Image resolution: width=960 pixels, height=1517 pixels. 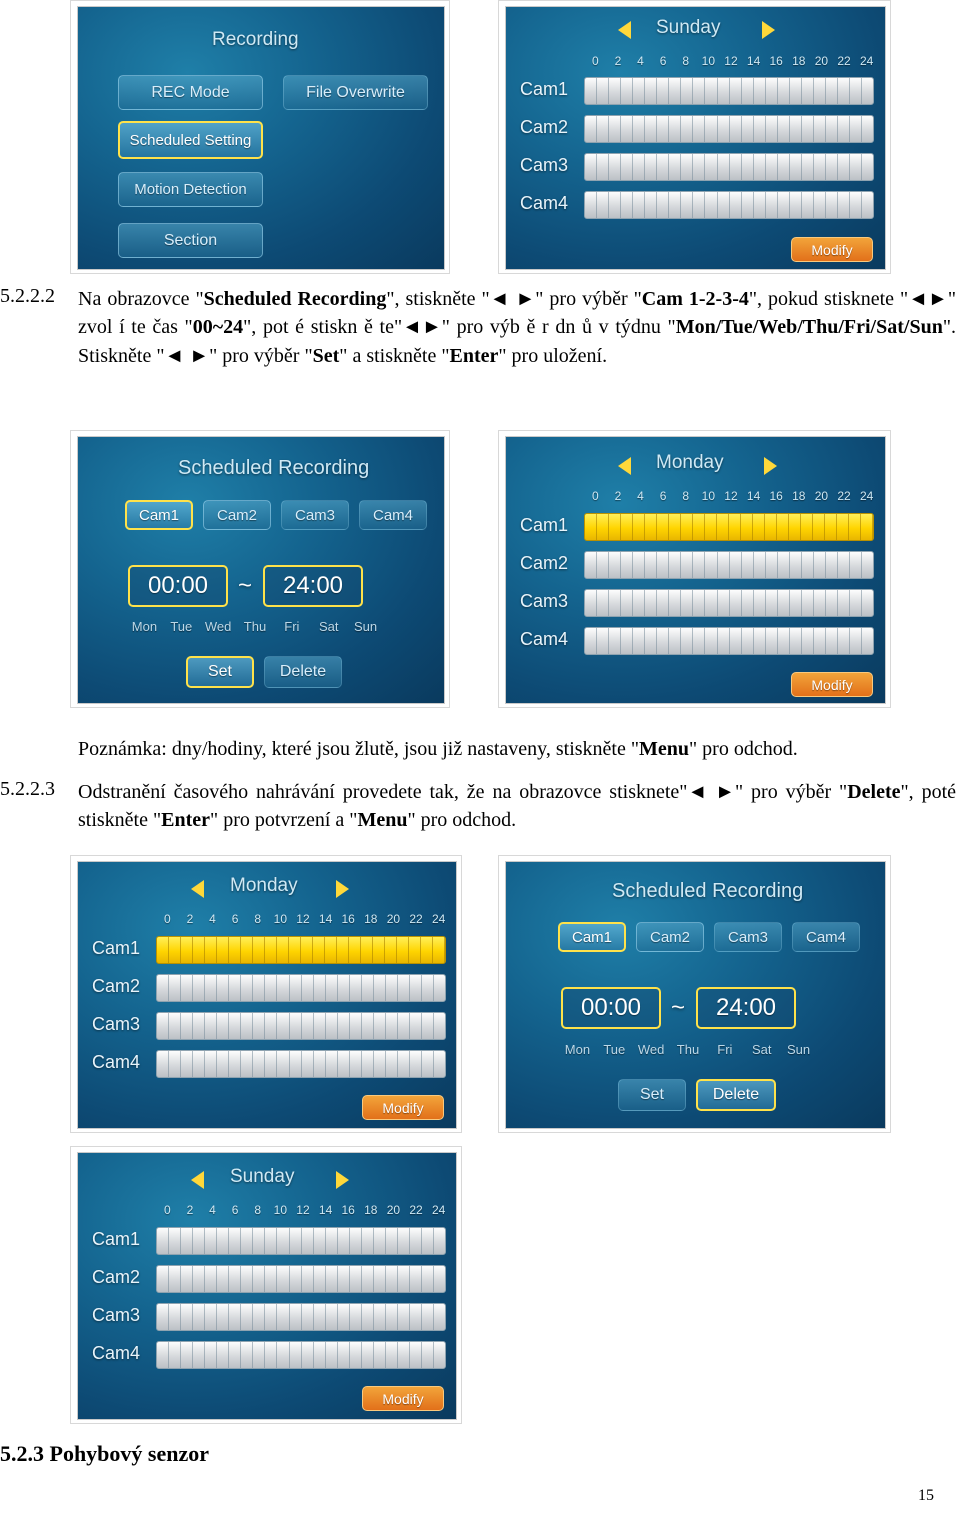 I want to click on cam4-timeline-bar, so click(x=729, y=205).